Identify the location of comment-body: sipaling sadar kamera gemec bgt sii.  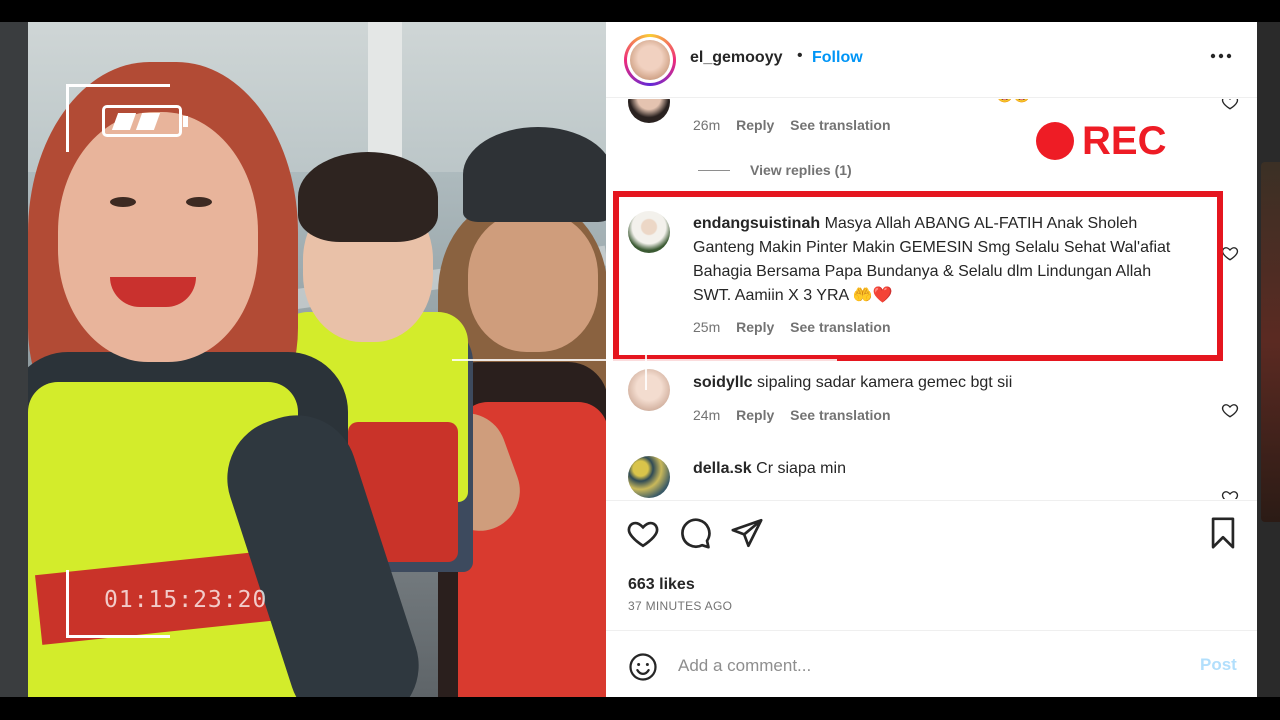
(885, 382).